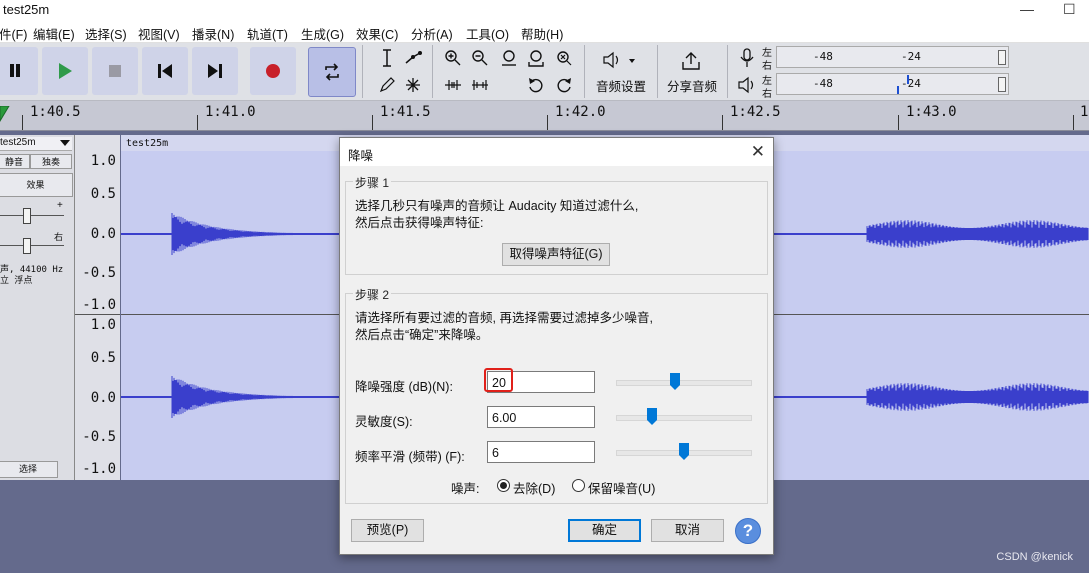 The height and width of the screenshot is (573, 1089). What do you see at coordinates (541, 452) in the screenshot?
I see `frequency-smoothing-input: 6` at bounding box center [541, 452].